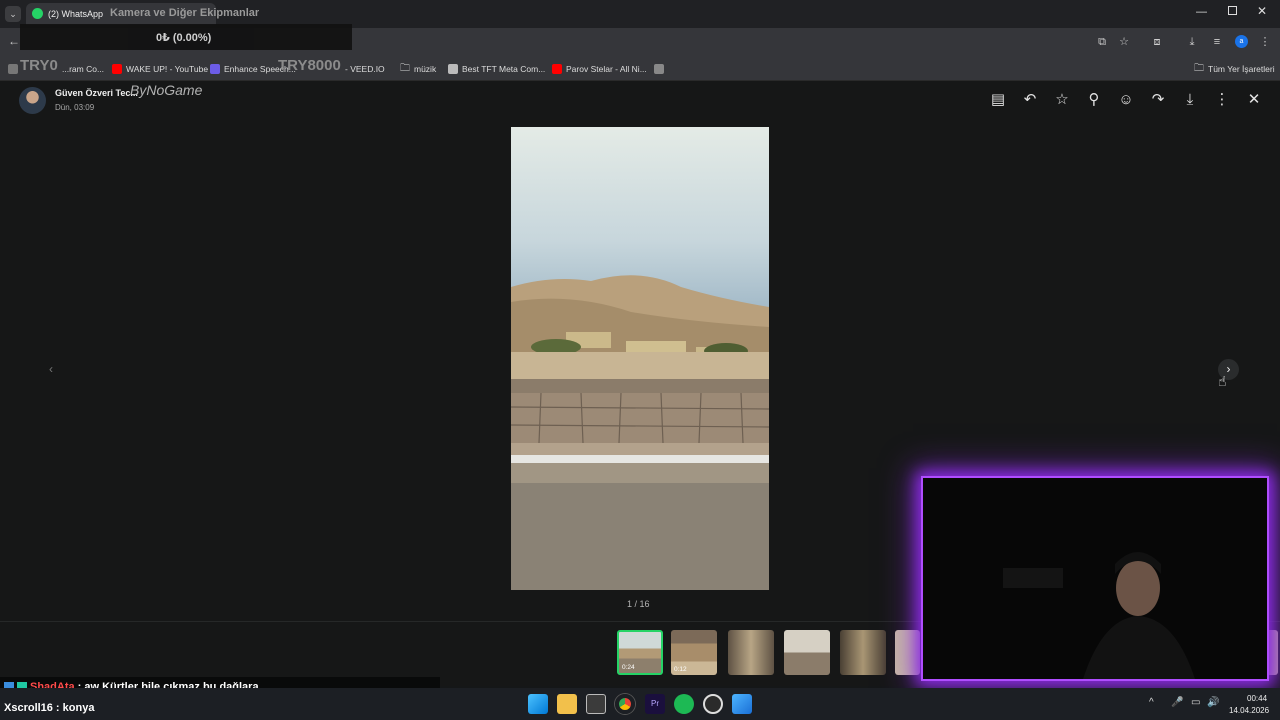 Image resolution: width=1280 pixels, height=720 pixels. What do you see at coordinates (13, 14) in the screenshot?
I see `tab-list-button: ⌄` at bounding box center [13, 14].